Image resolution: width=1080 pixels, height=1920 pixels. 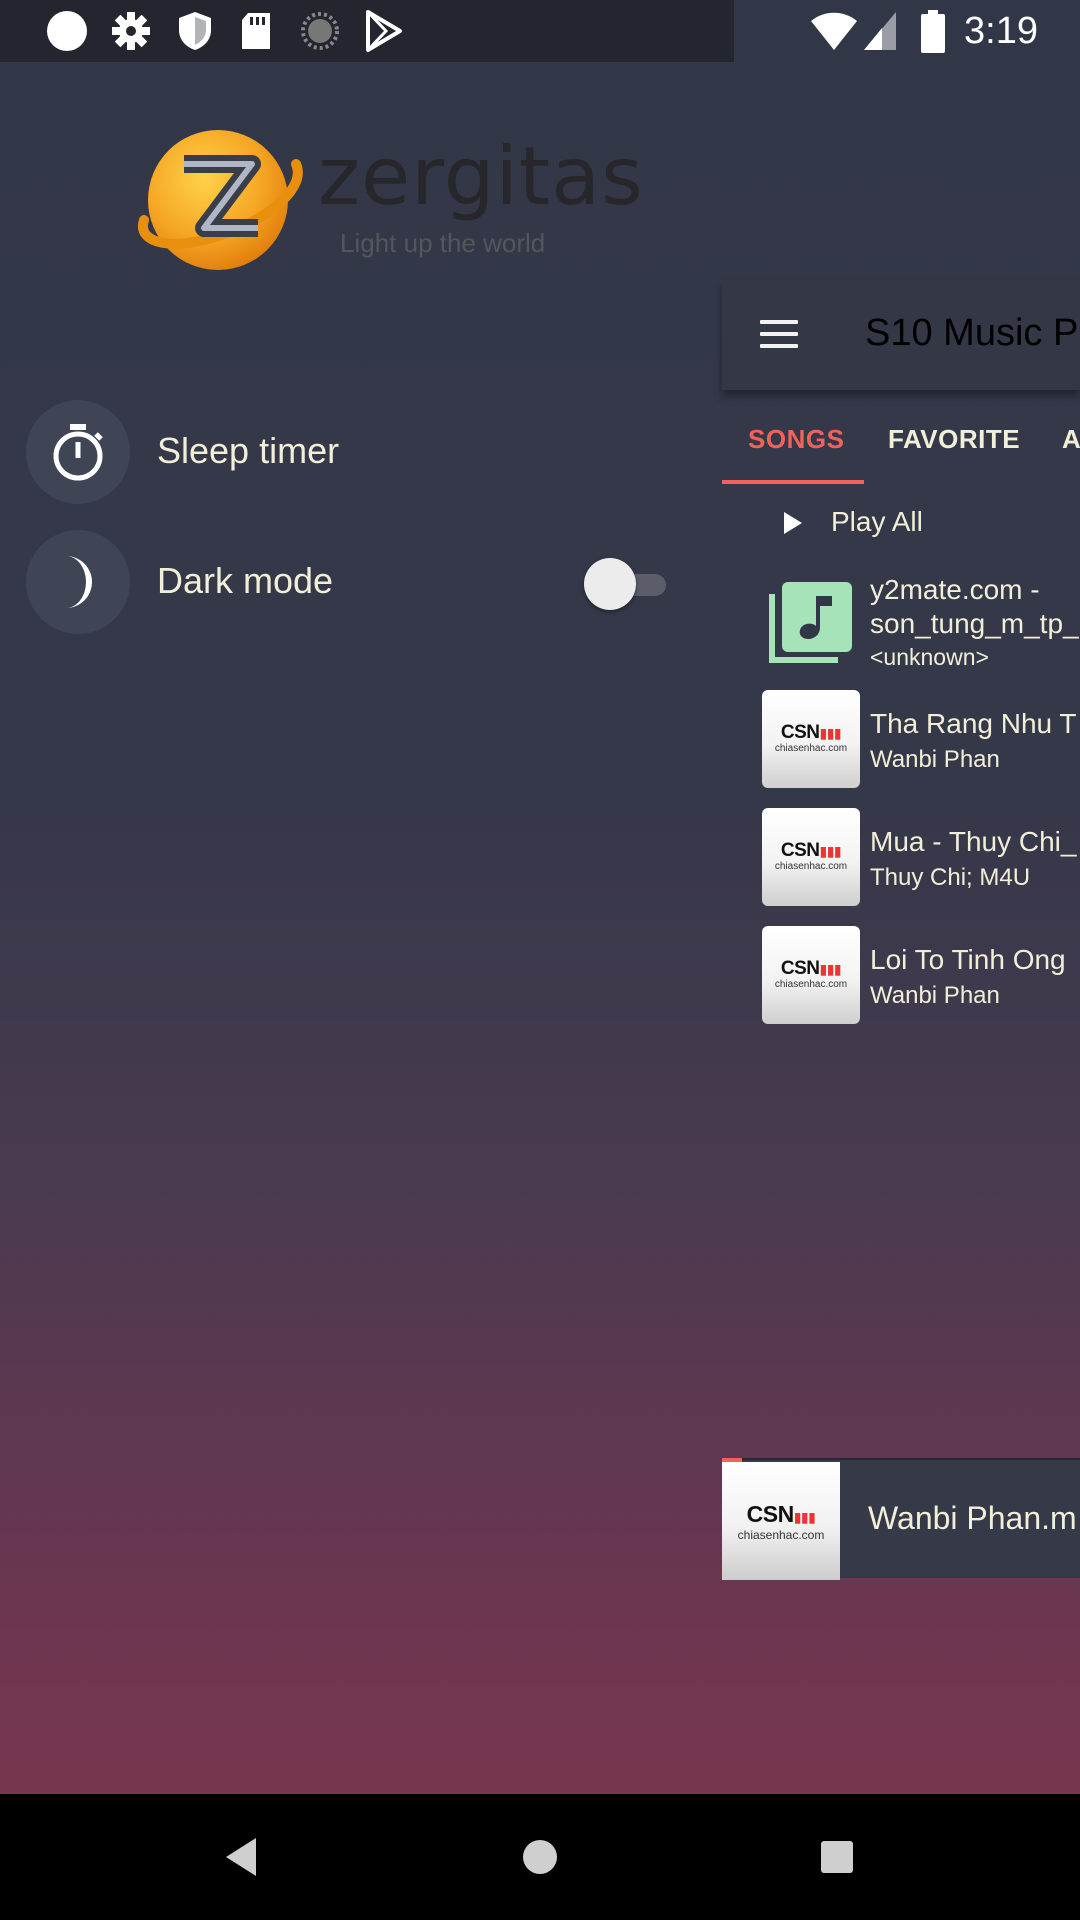 I want to click on dark-mode-item: Dark mode, so click(x=351, y=583).